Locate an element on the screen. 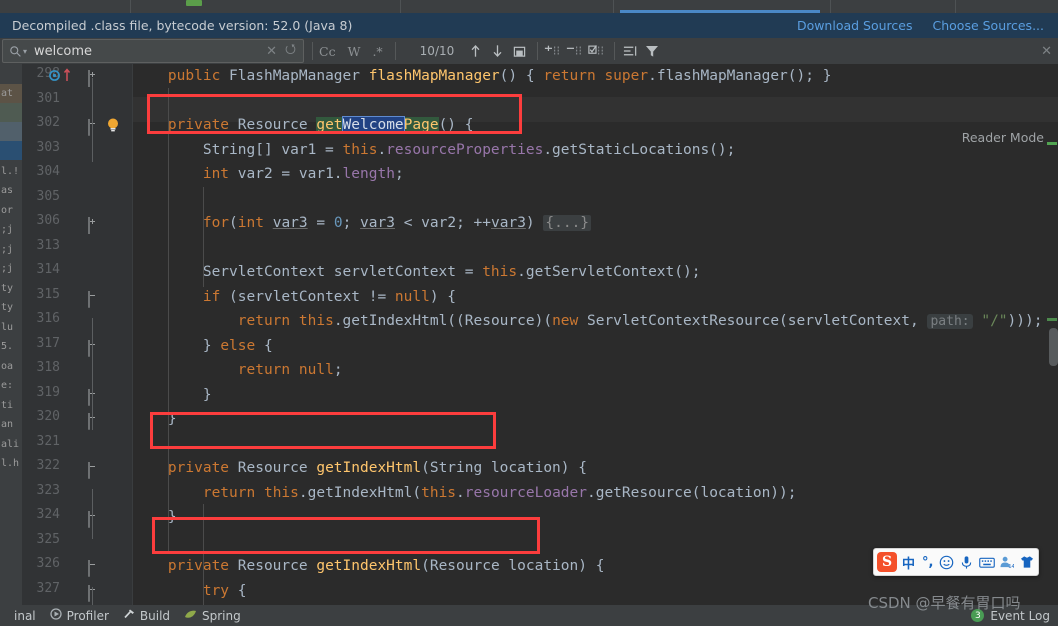 The image size is (1058, 626). run-indicator-icon is located at coordinates (194, 3).